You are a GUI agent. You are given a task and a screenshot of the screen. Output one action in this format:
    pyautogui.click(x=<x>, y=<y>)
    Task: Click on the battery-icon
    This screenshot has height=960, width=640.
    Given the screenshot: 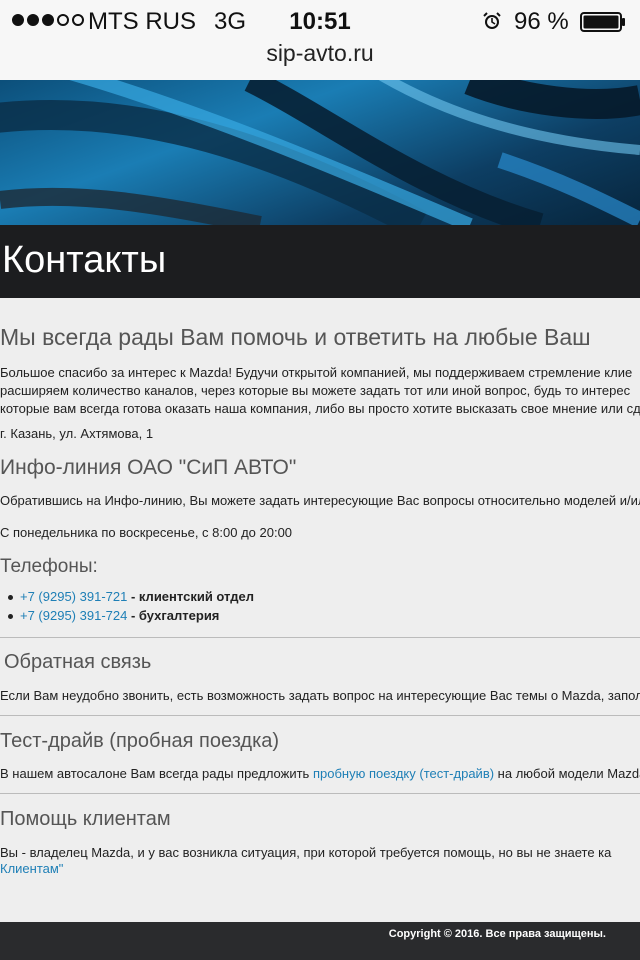 What is the action you would take?
    pyautogui.click(x=602, y=22)
    